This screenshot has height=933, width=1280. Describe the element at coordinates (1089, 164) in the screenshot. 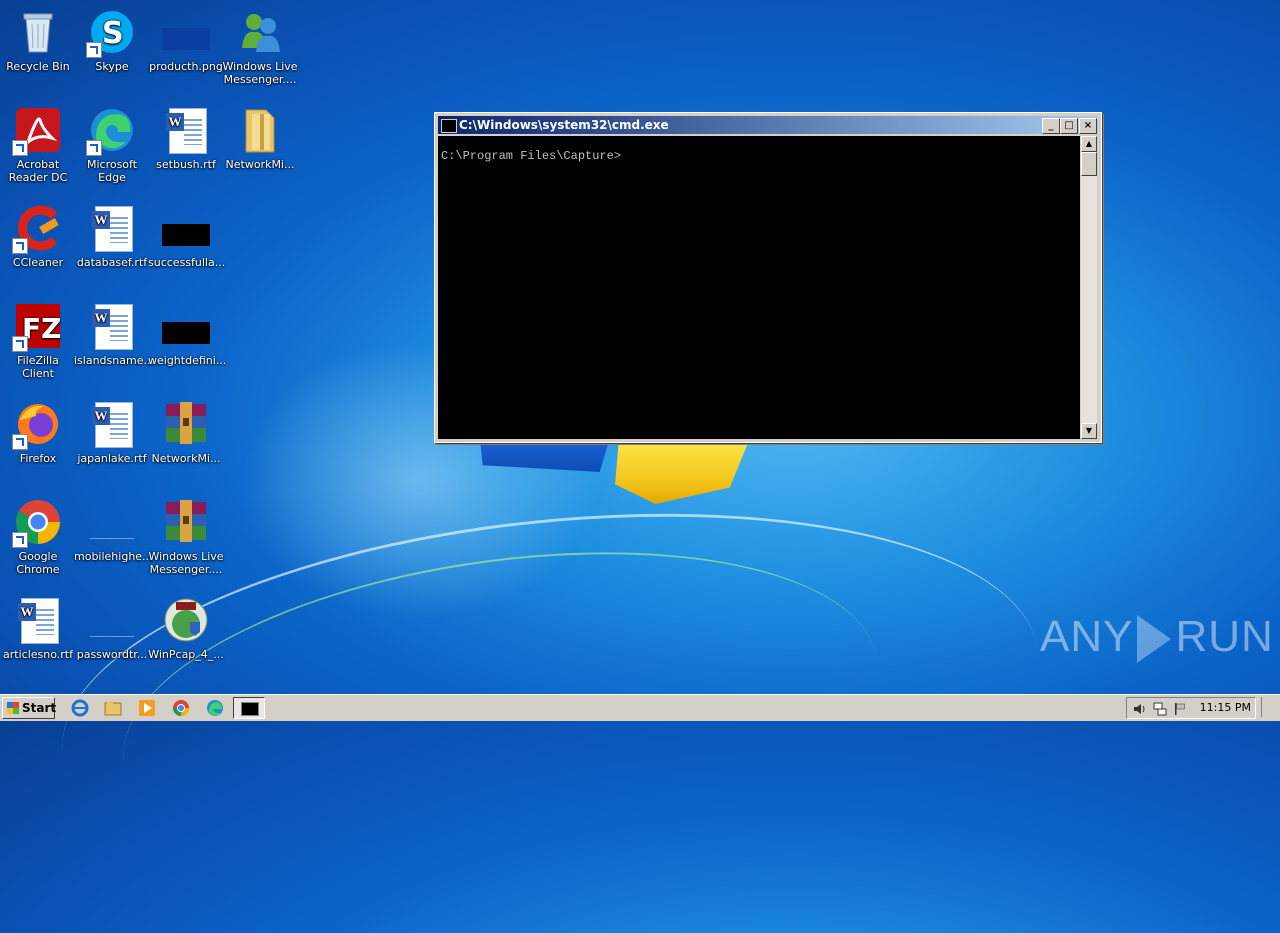

I see `scroll-thumb` at that location.